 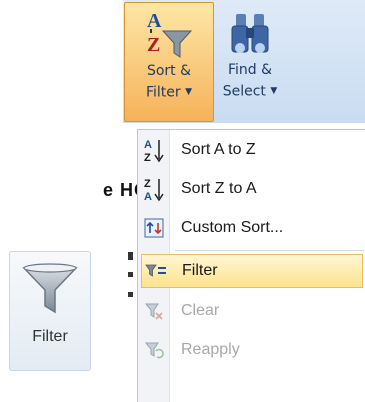 I want to click on sort-z-to-a-icon: Z A, so click(x=154, y=190).